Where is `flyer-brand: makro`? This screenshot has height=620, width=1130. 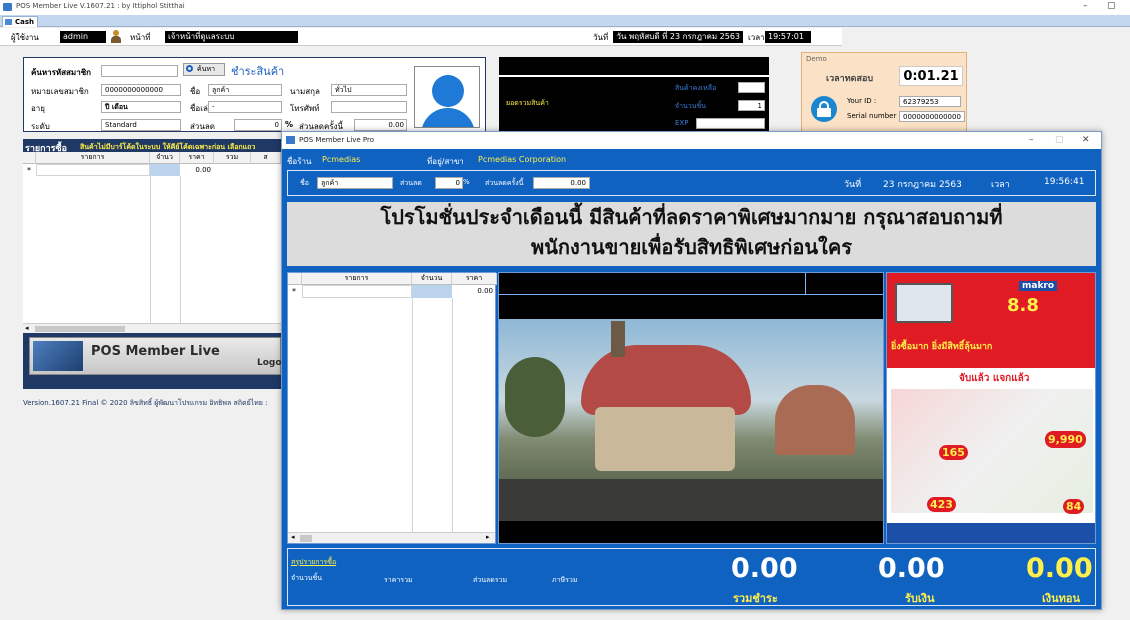
flyer-brand: makro is located at coordinates (1038, 286).